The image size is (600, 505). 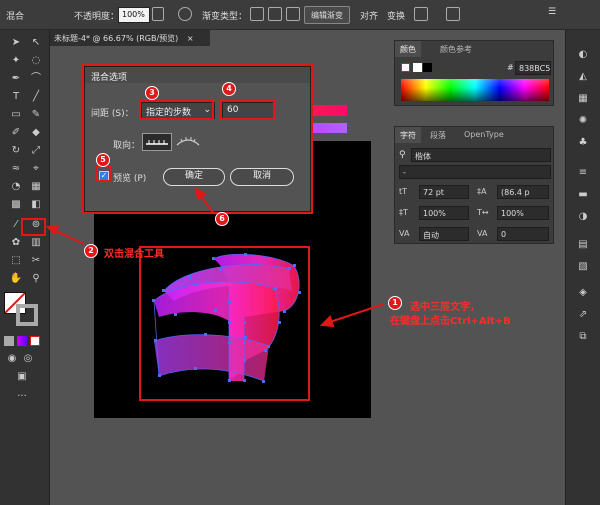 I want to click on right-panel-dock: ◐ ◭ ▦ ✺ ♣ ≡ ▬ ◑ ▤ ▧ ◈ ⇗ ⧉, so click(x=582, y=267).